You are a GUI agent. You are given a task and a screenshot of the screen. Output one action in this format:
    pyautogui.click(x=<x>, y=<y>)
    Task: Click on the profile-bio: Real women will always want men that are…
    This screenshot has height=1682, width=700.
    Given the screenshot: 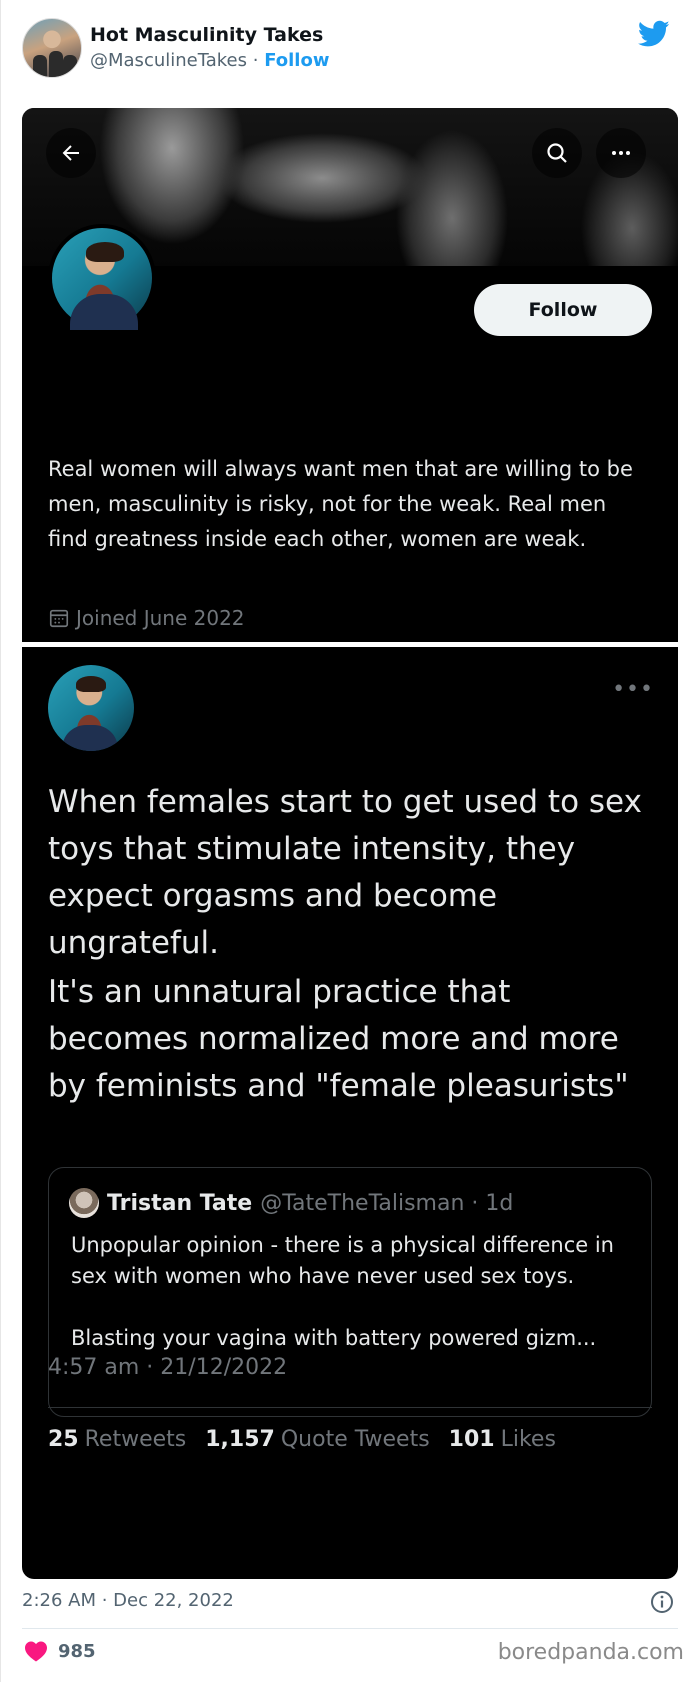 What is the action you would take?
    pyautogui.click(x=340, y=504)
    